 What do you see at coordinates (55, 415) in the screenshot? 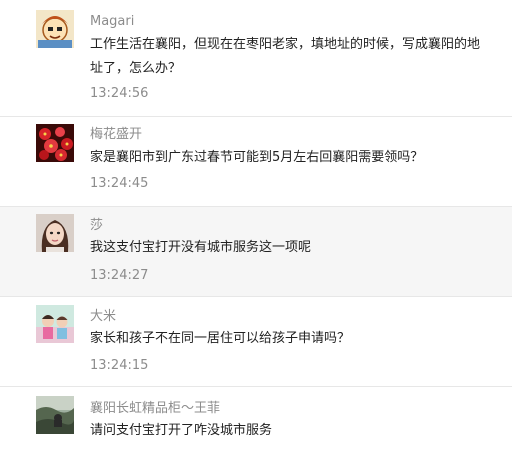
I see `landscape-avatar` at bounding box center [55, 415].